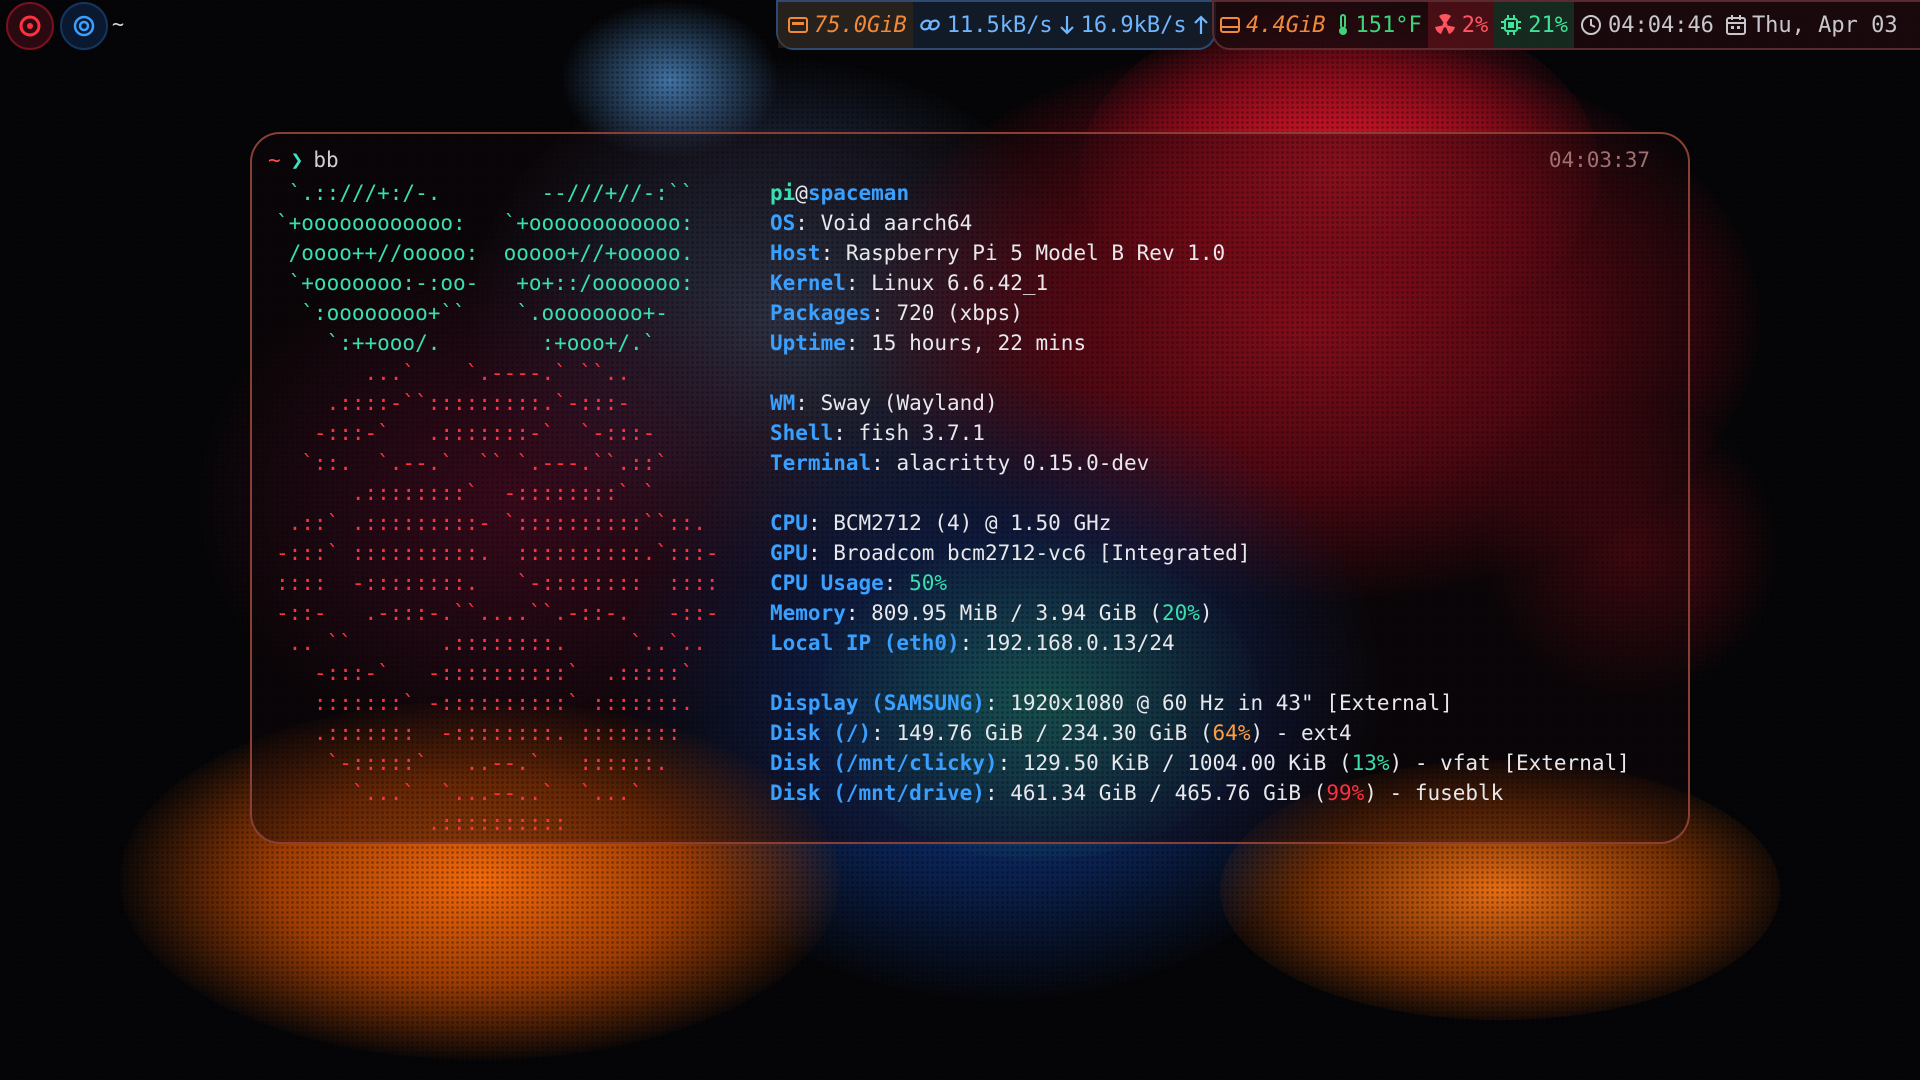 The height and width of the screenshot is (1080, 1920). What do you see at coordinates (1035, 253) in the screenshot?
I see `info-value: Raspberry Pi 5 Model B Rev 1.0` at bounding box center [1035, 253].